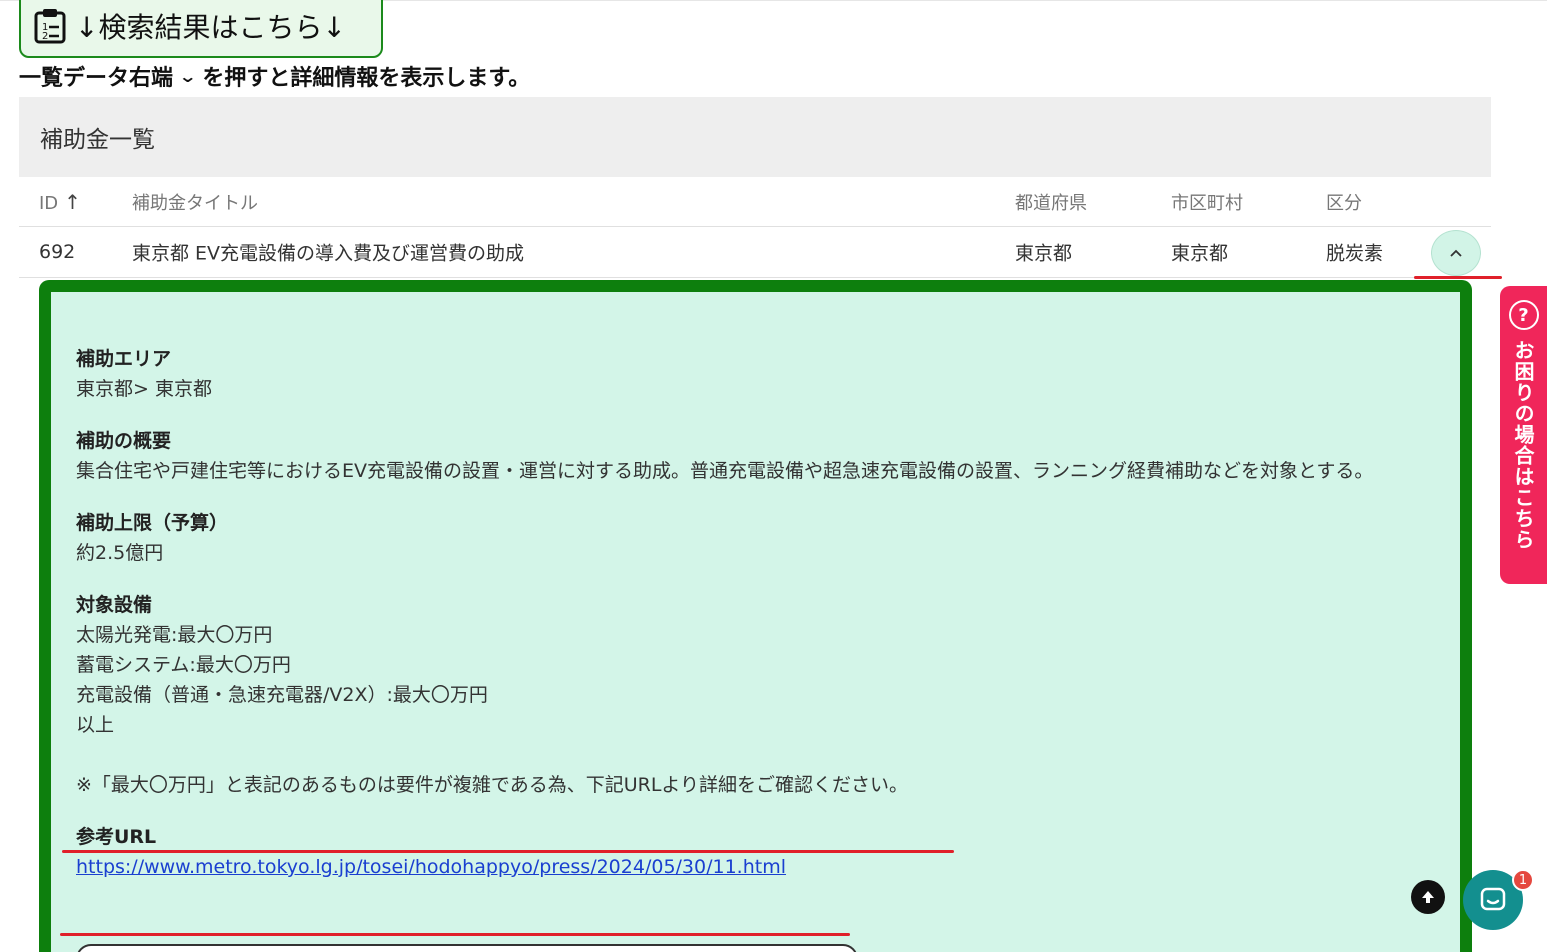 Image resolution: width=1547 pixels, height=952 pixels. Describe the element at coordinates (50, 26) in the screenshot. I see `clipboard-icon: 1 2` at that location.